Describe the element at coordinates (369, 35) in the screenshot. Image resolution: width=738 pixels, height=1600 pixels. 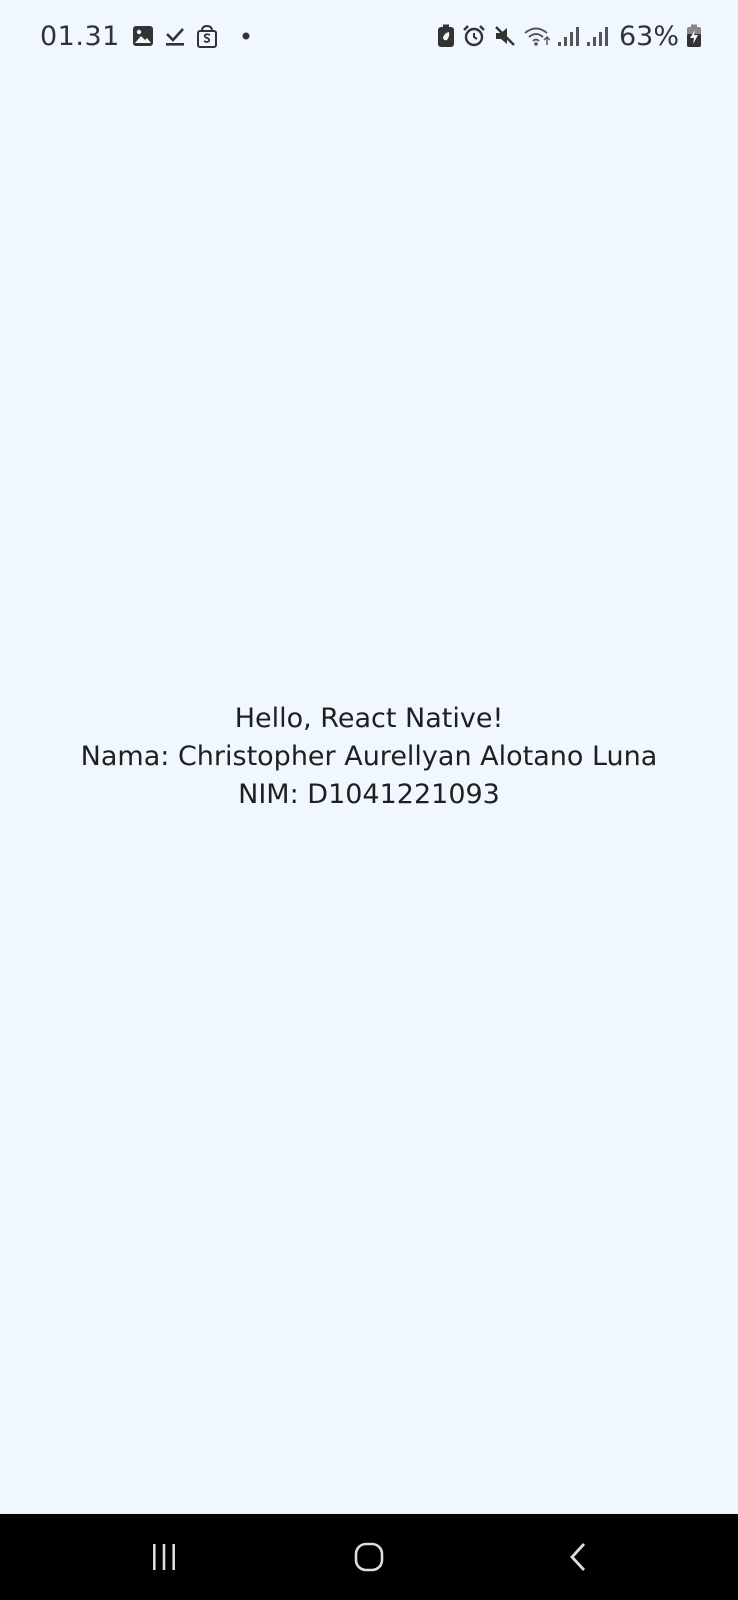
I see `status-bar: 01.31 63%` at that location.